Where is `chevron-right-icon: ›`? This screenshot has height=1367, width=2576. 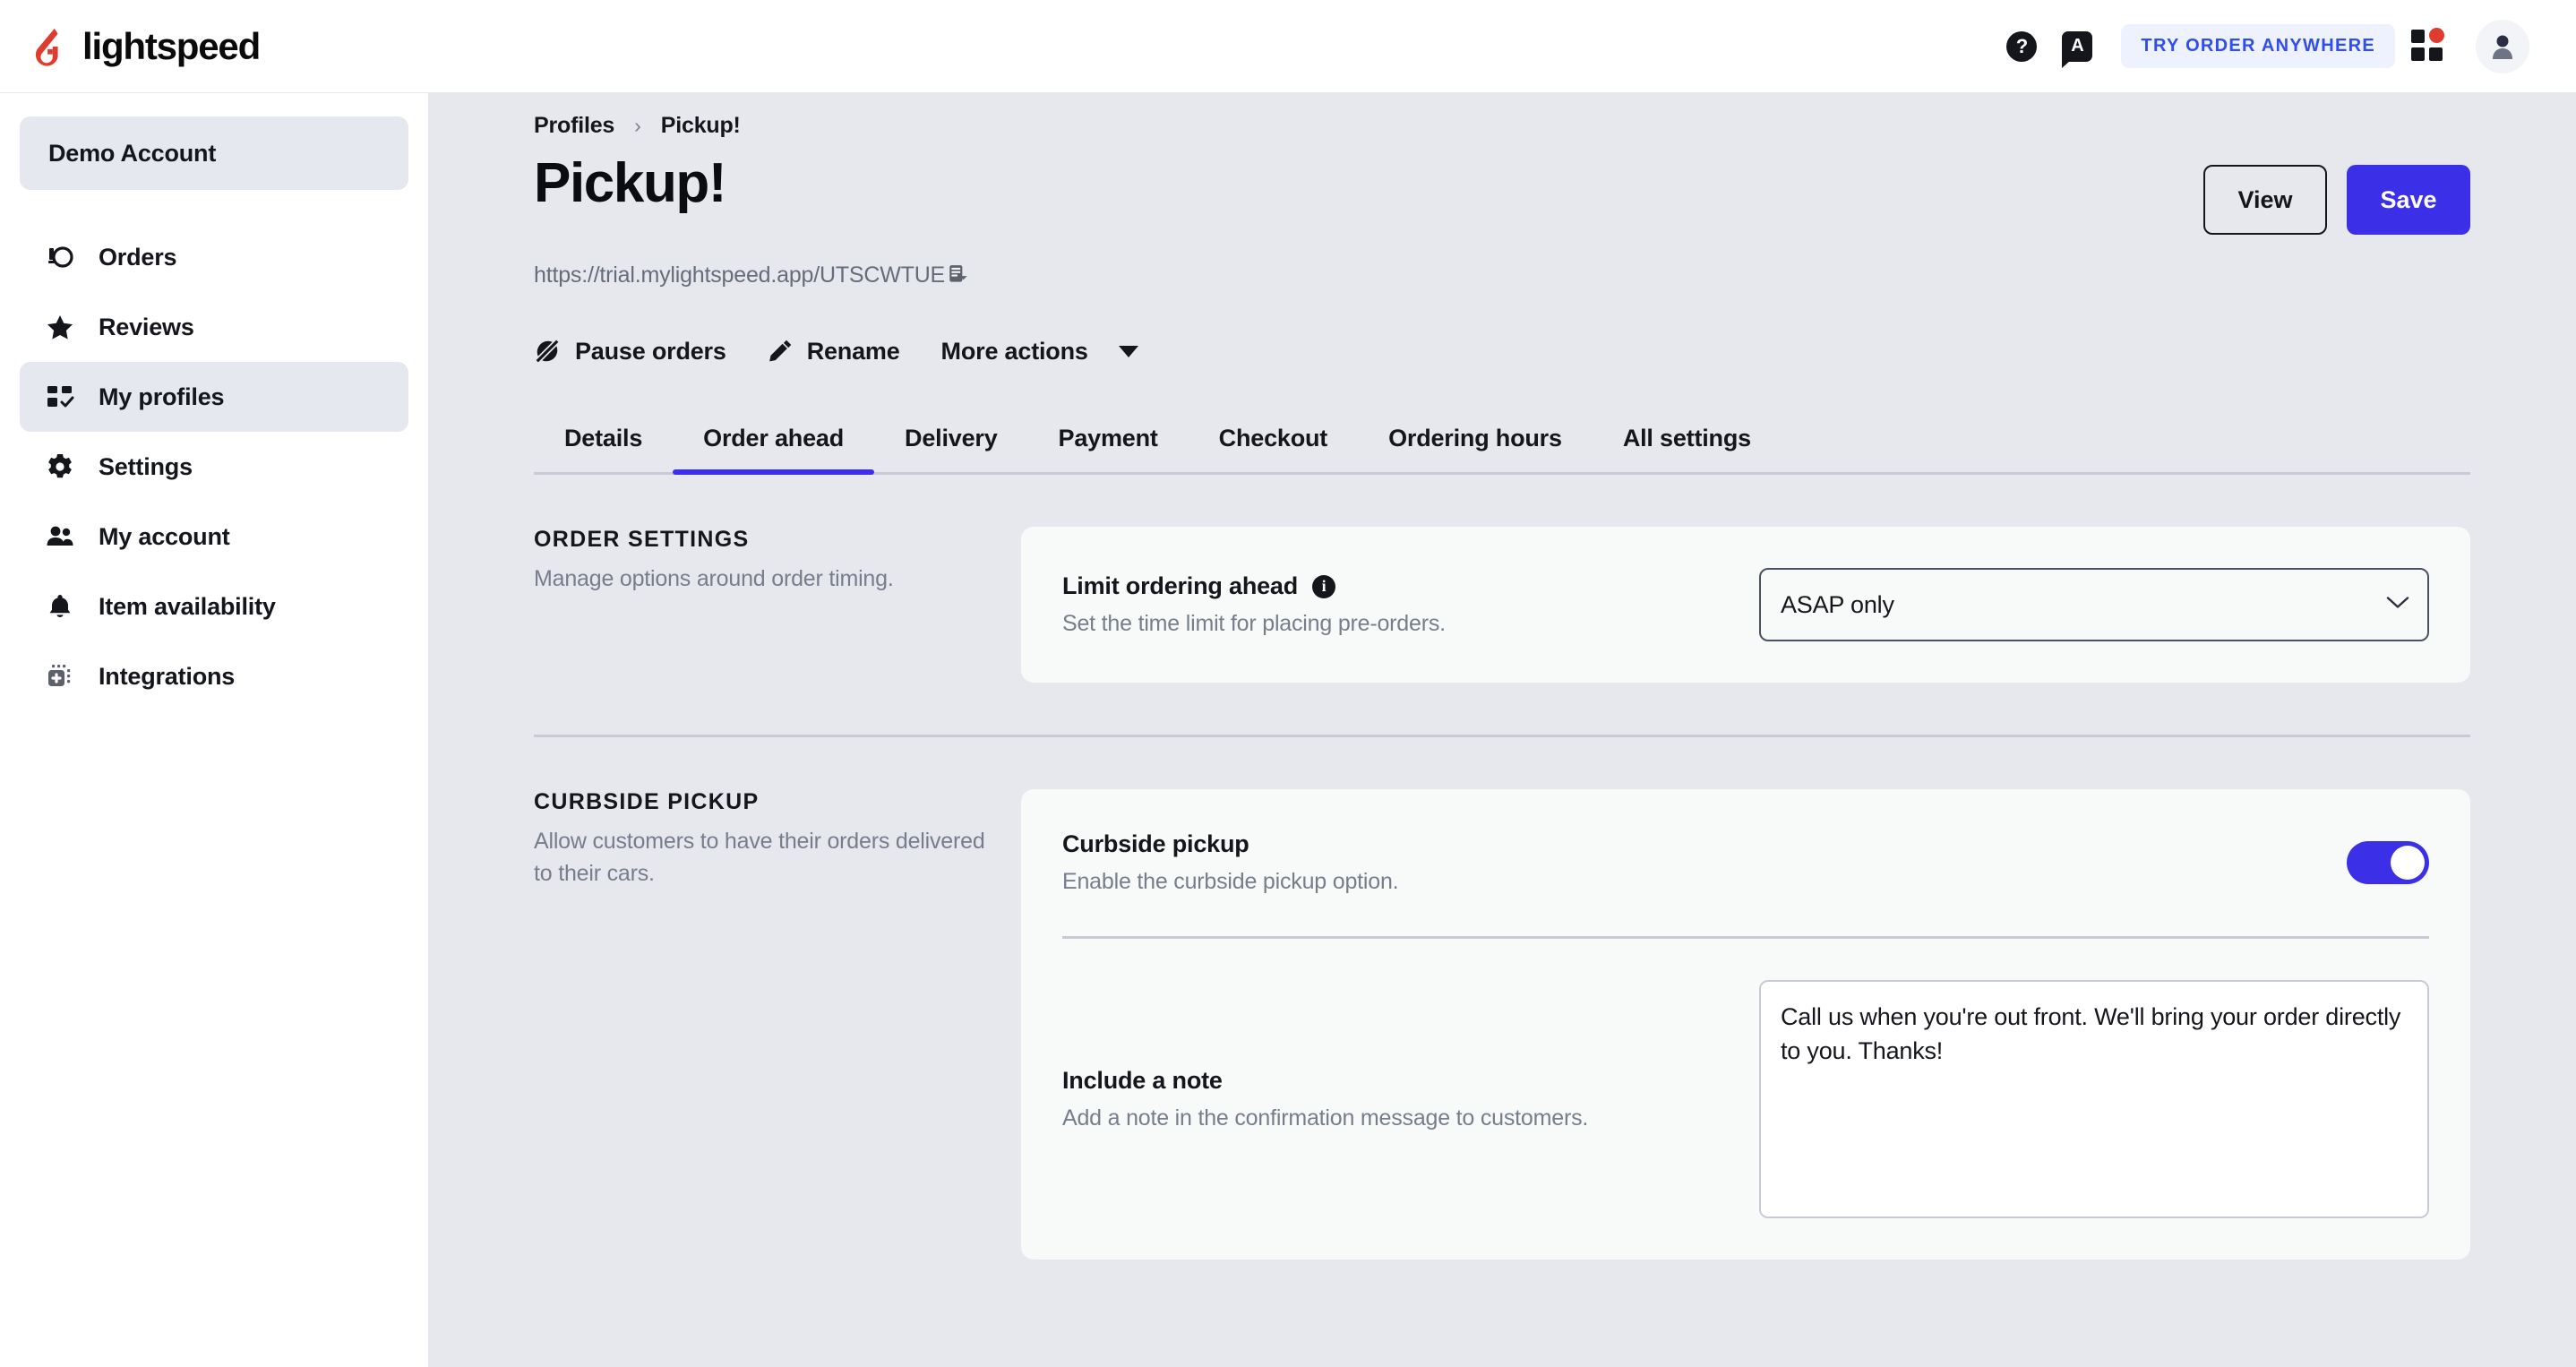 chevron-right-icon: › is located at coordinates (637, 125).